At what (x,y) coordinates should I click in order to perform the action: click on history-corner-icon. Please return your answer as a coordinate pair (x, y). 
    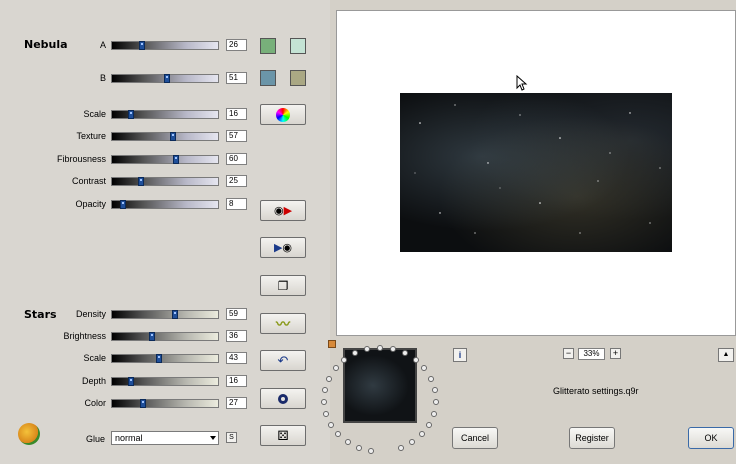
    Looking at the image, I should click on (332, 344).